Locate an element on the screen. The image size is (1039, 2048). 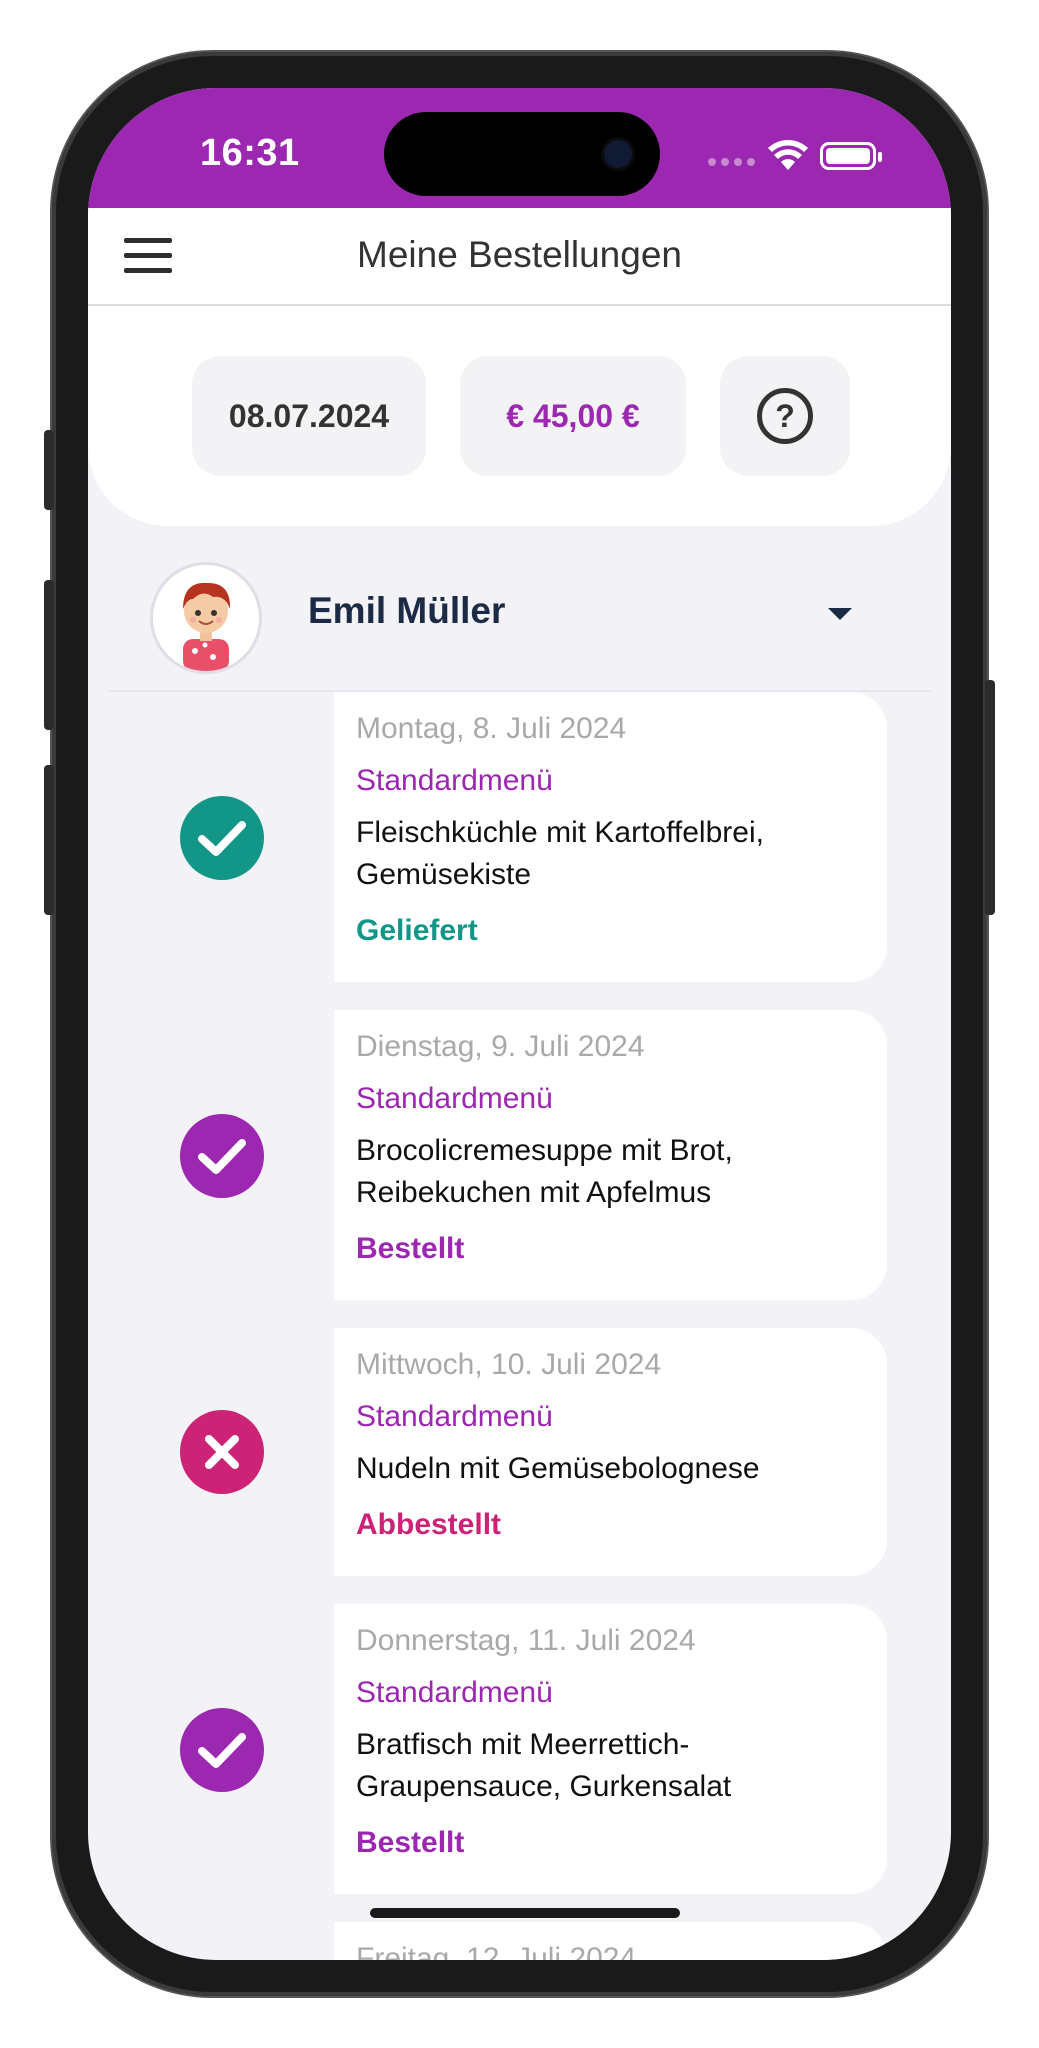
date-selector-button: 08.07.2024 is located at coordinates (309, 416).